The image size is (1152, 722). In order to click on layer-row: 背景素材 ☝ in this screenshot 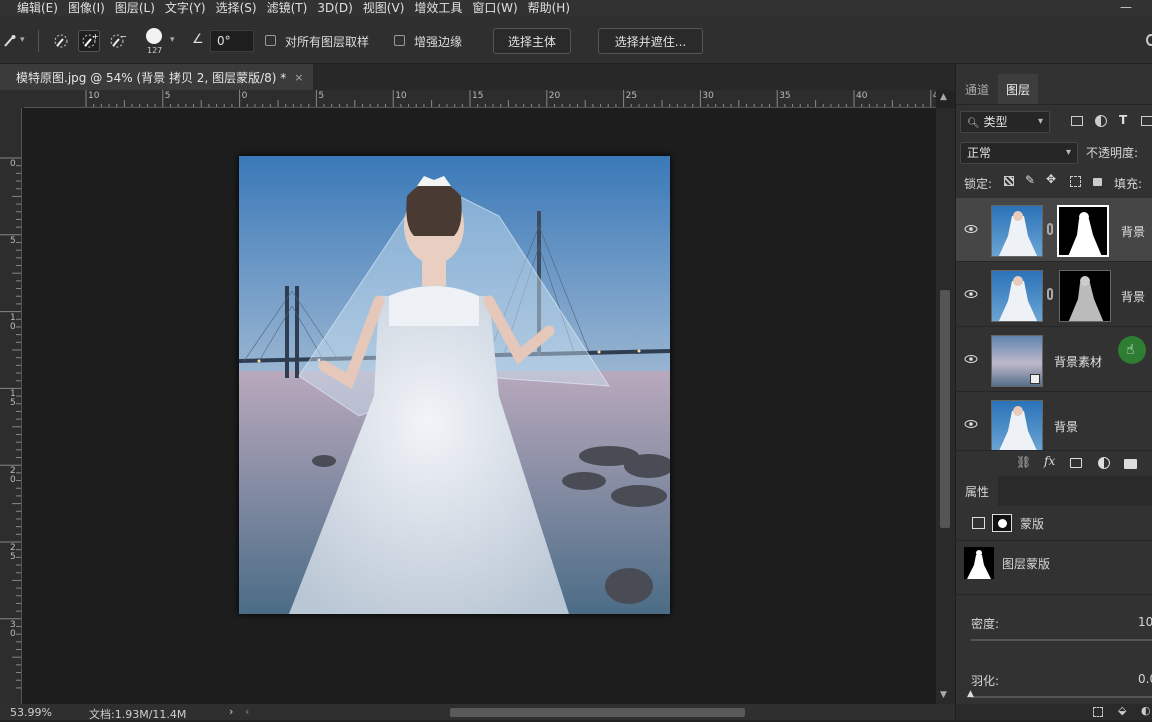, I will do `click(1054, 360)`.